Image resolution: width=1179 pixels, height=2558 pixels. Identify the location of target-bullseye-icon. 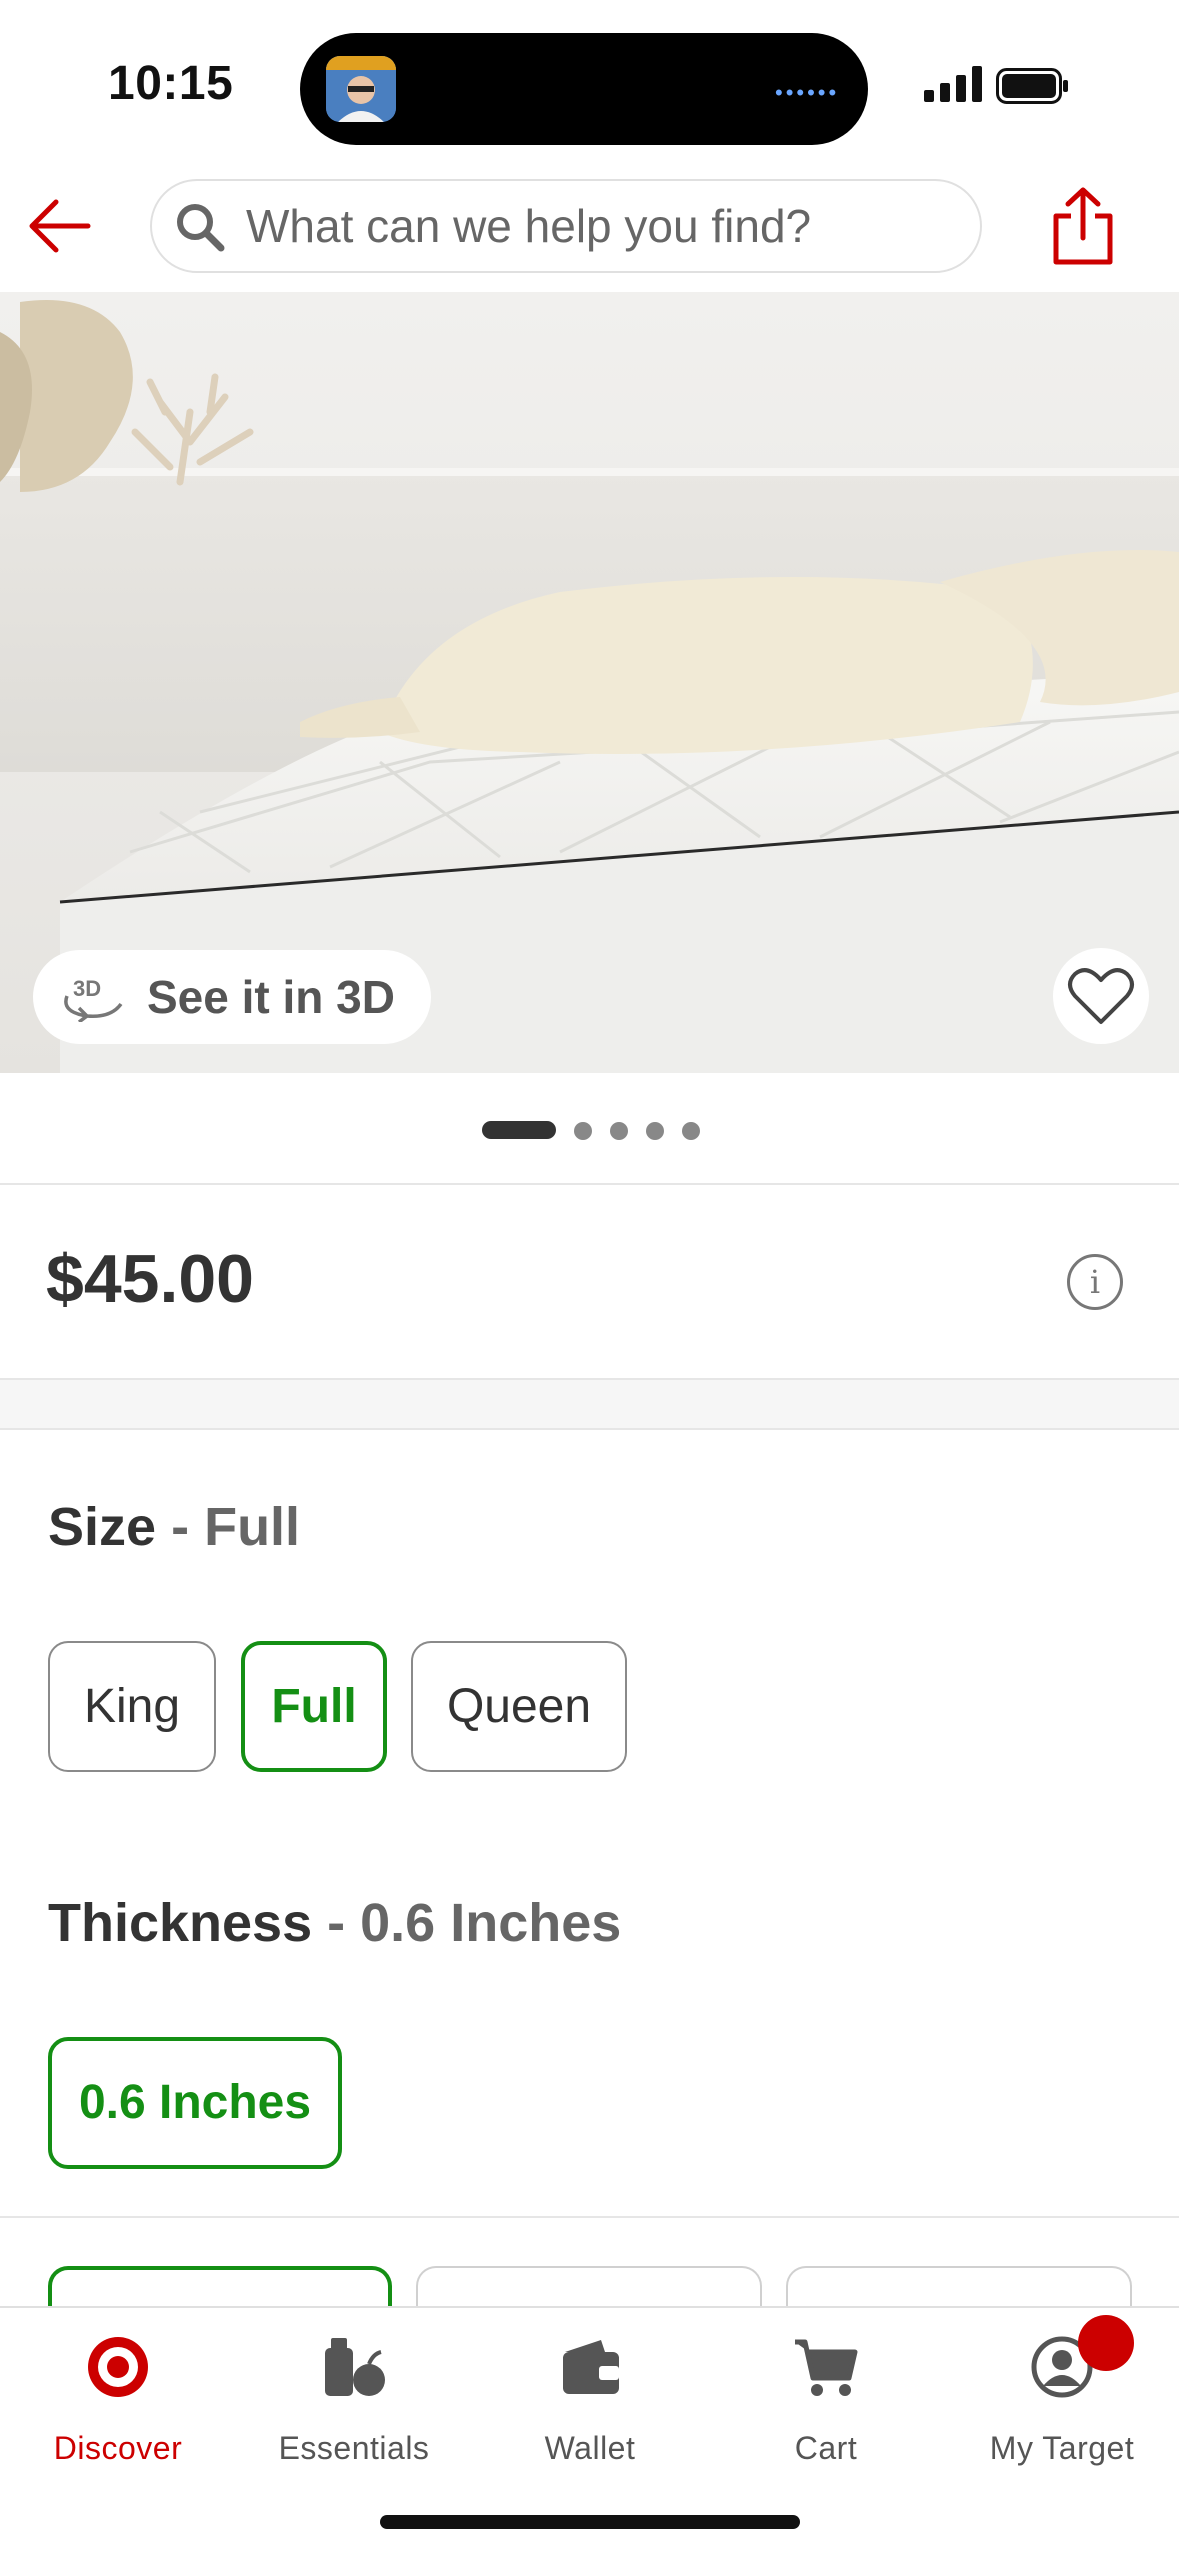
(118, 2367).